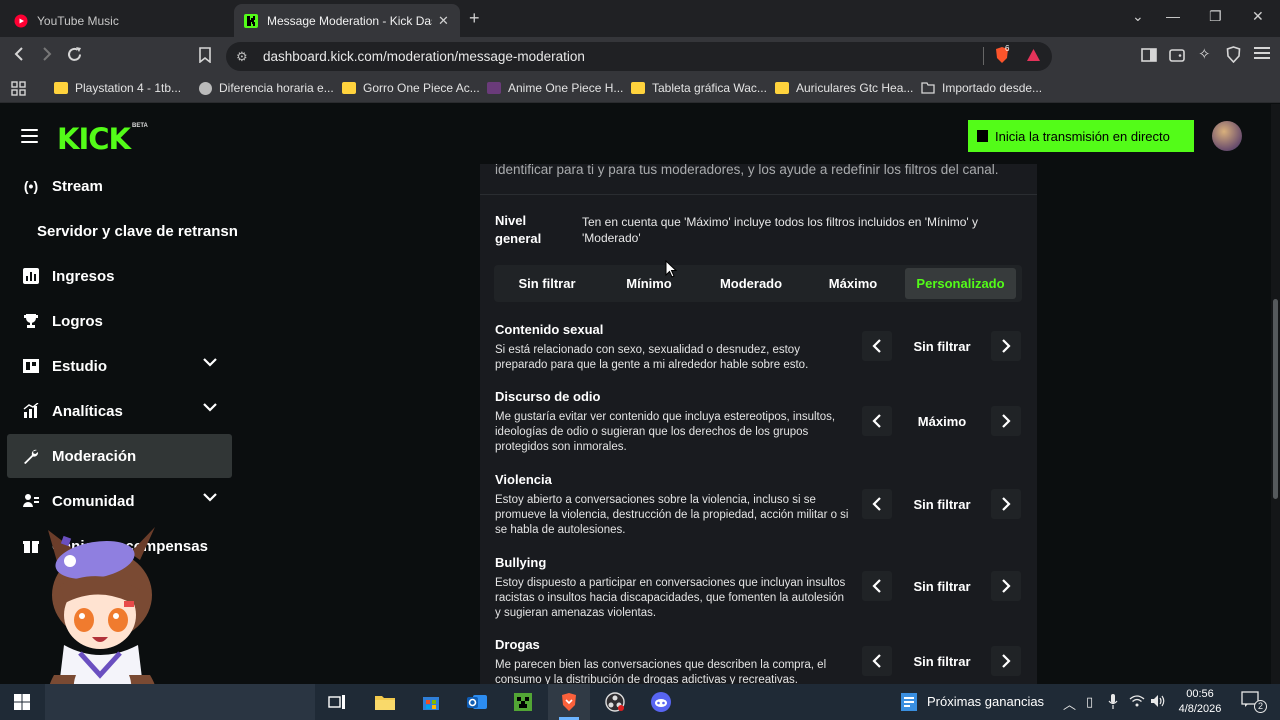 This screenshot has height=720, width=1280. I want to click on active-app-highlight, so click(569, 702).